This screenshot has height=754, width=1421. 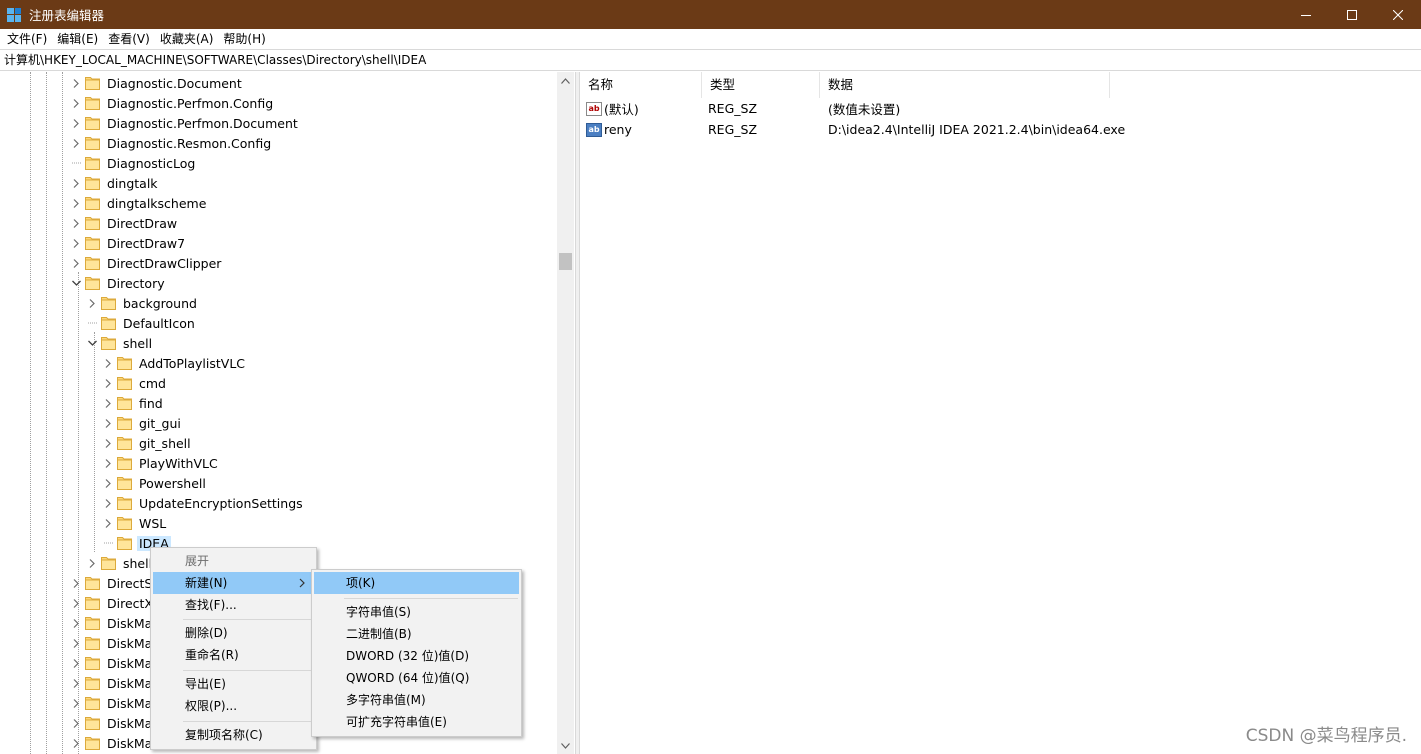 I want to click on submenu-string-value: 字符串值(S), so click(x=416, y=612).